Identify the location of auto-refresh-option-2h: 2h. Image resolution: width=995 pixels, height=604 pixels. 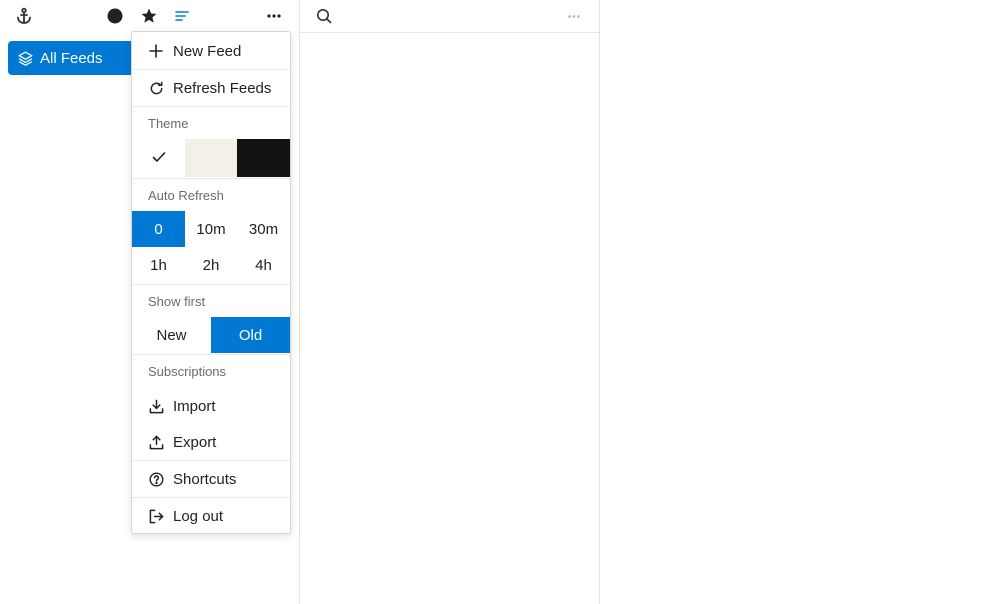
(211, 265).